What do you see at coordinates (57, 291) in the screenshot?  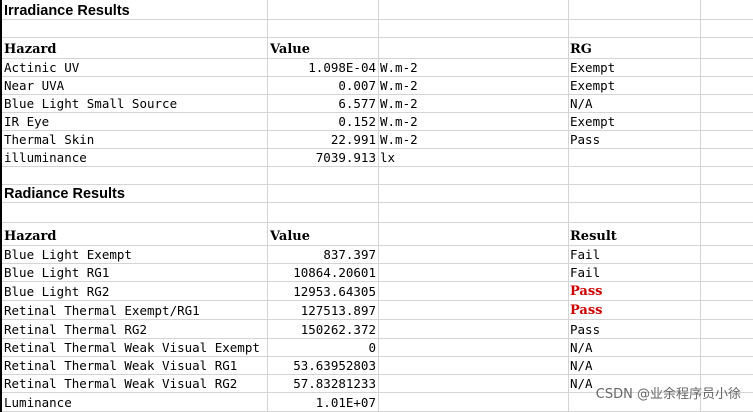 I see `hazard-cell: Blue Light RG2` at bounding box center [57, 291].